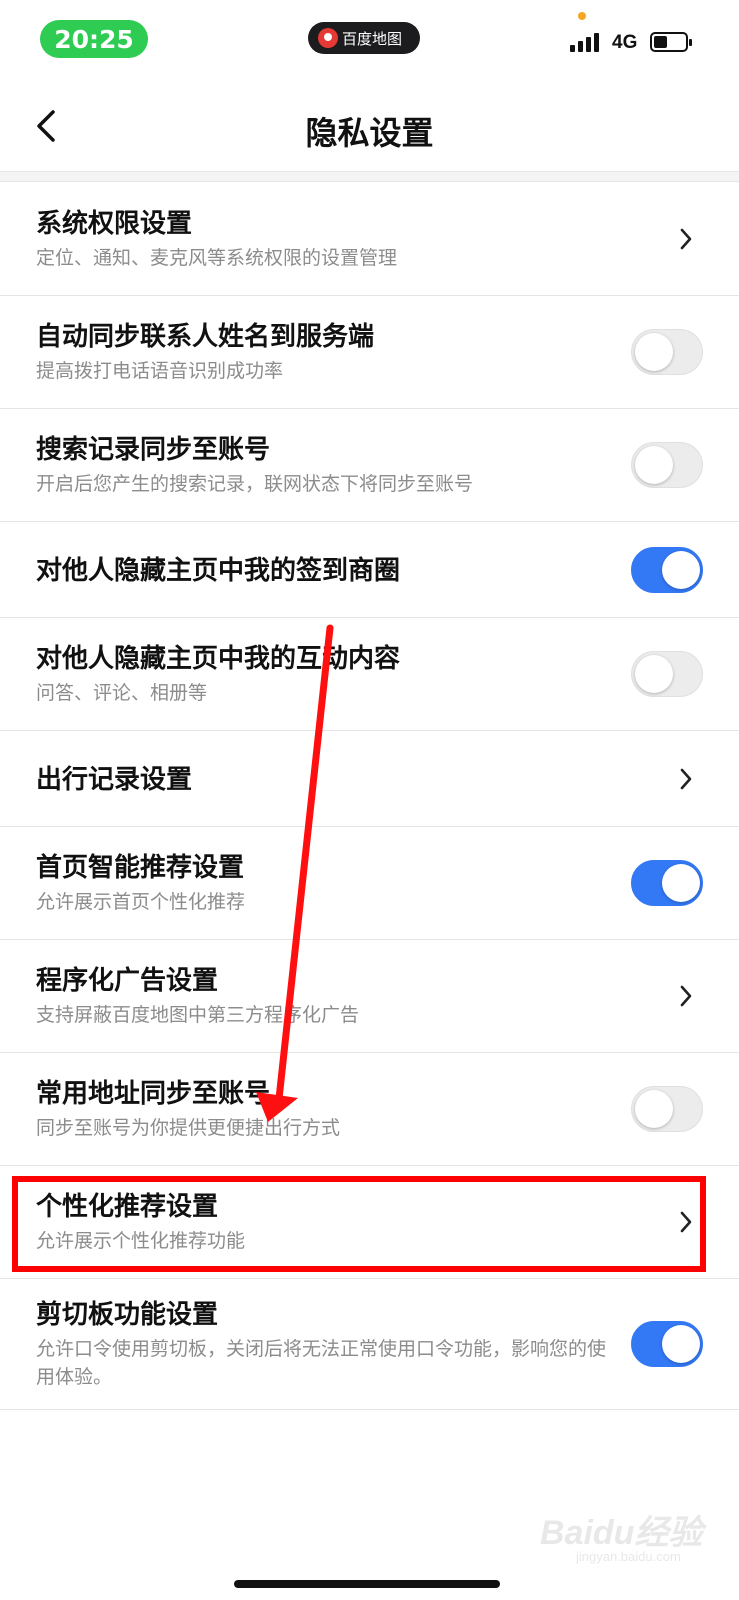 The image size is (739, 1600). I want to click on settings-row-title: 常用地址同步至账号, so click(153, 1093).